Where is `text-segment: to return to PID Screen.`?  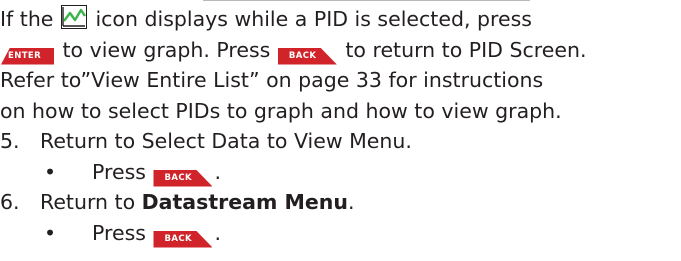 text-segment: to return to PID Screen. is located at coordinates (462, 49).